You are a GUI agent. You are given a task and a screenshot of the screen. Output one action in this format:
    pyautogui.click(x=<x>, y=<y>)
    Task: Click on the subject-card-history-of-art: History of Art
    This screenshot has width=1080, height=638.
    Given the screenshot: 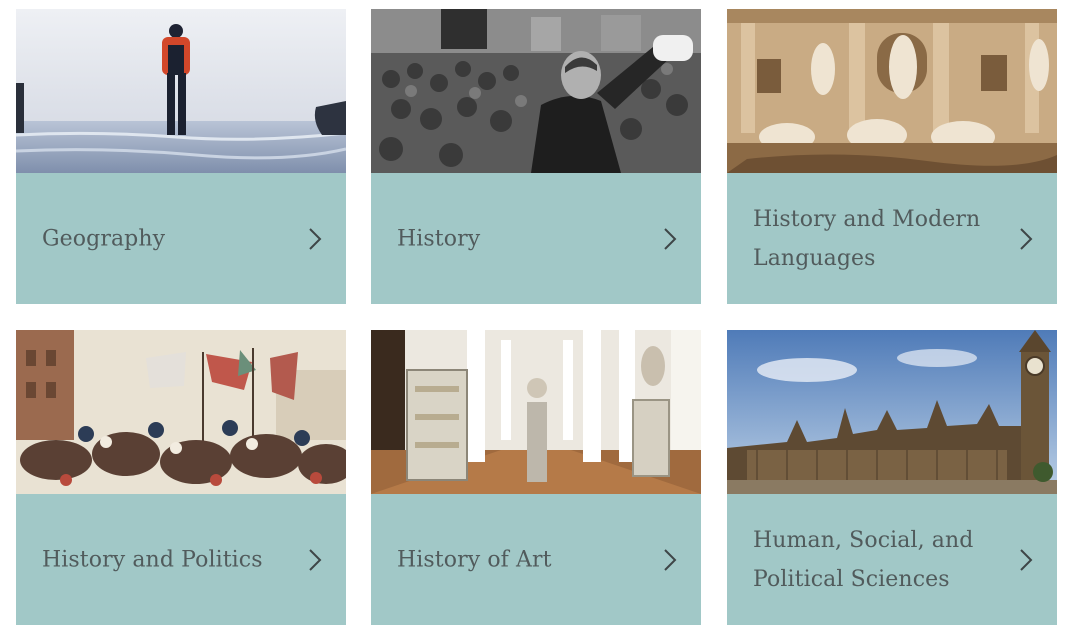 What is the action you would take?
    pyautogui.click(x=536, y=477)
    